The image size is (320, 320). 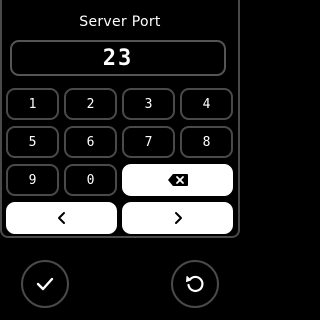 I want to click on key-1: 1, so click(x=32, y=104).